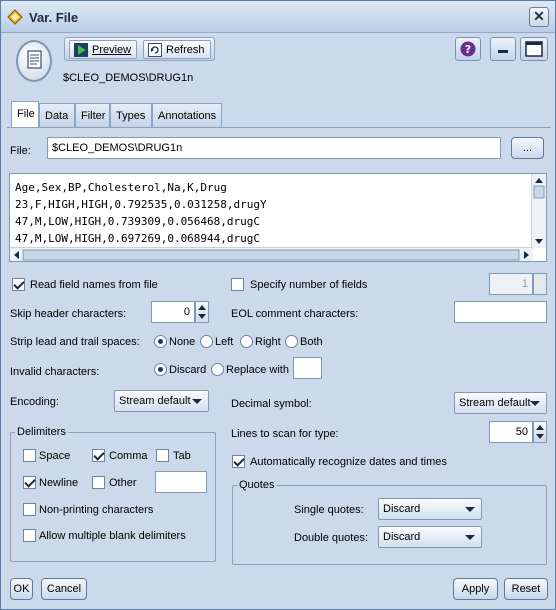  What do you see at coordinates (182, 456) in the screenshot?
I see `delim-tab-label: Tab` at bounding box center [182, 456].